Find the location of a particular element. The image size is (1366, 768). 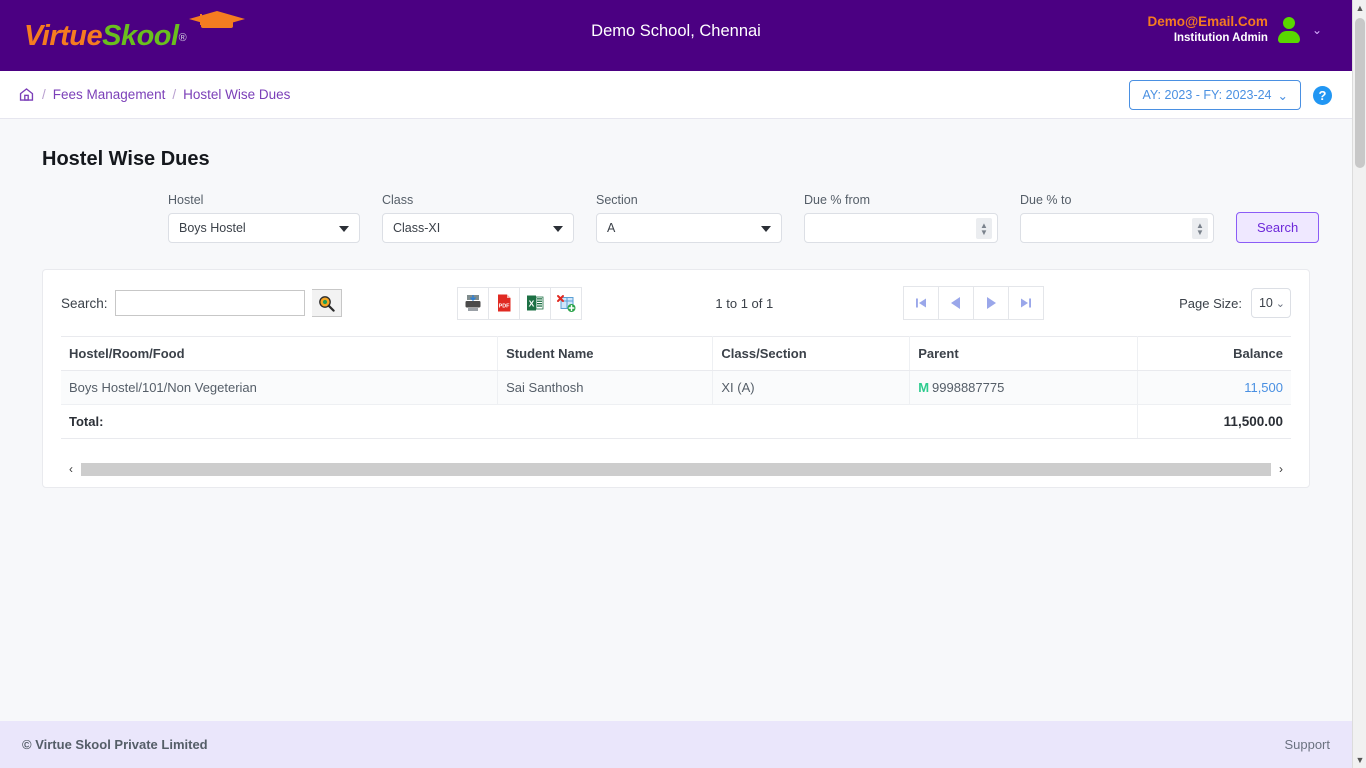

total-label: Total: is located at coordinates (279, 421).